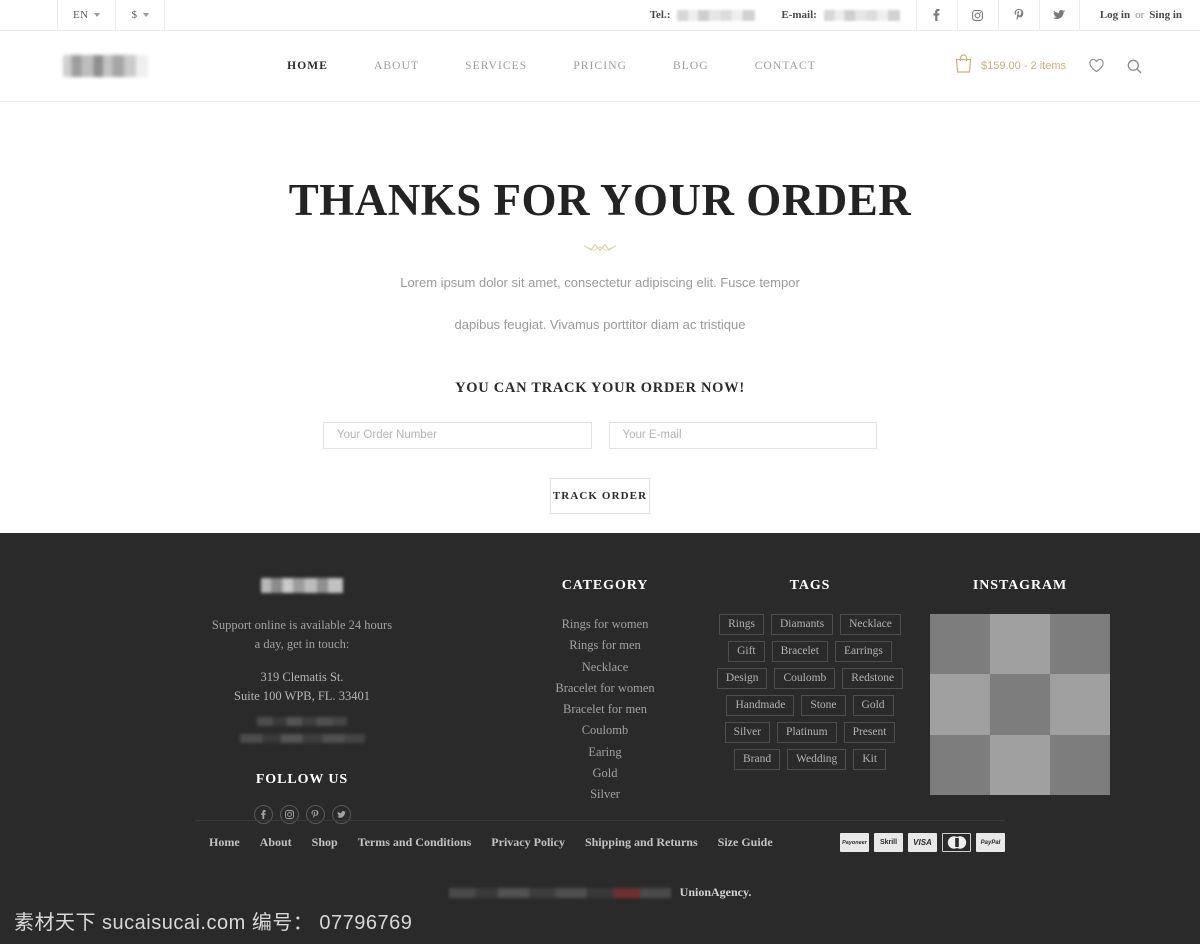 The height and width of the screenshot is (944, 1200). Describe the element at coordinates (745, 842) in the screenshot. I see `footer-link-size-guide: Size Guide` at that location.